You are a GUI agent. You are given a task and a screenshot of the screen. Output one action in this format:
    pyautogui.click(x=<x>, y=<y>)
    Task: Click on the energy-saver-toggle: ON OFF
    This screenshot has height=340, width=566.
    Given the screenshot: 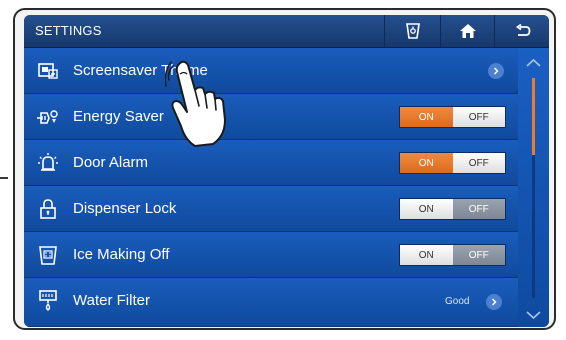 What is the action you would take?
    pyautogui.click(x=452, y=117)
    